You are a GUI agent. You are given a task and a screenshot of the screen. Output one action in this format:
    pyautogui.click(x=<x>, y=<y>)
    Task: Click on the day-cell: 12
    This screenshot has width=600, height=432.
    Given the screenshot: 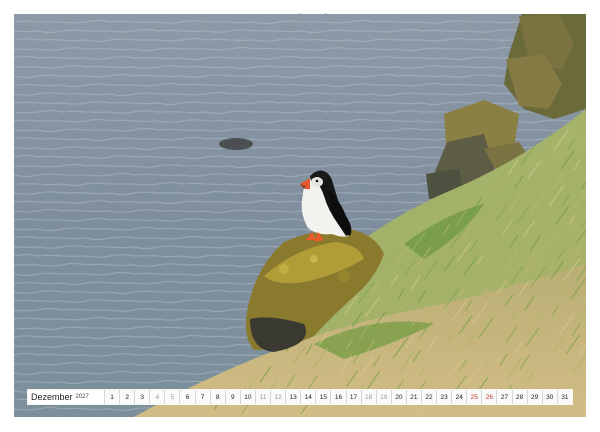 What is the action you would take?
    pyautogui.click(x=278, y=397)
    